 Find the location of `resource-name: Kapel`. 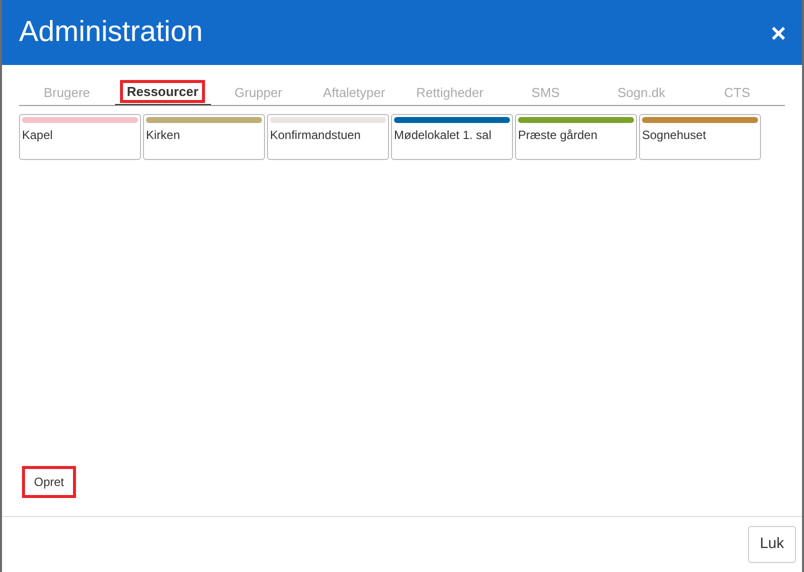

resource-name: Kapel is located at coordinates (38, 135).